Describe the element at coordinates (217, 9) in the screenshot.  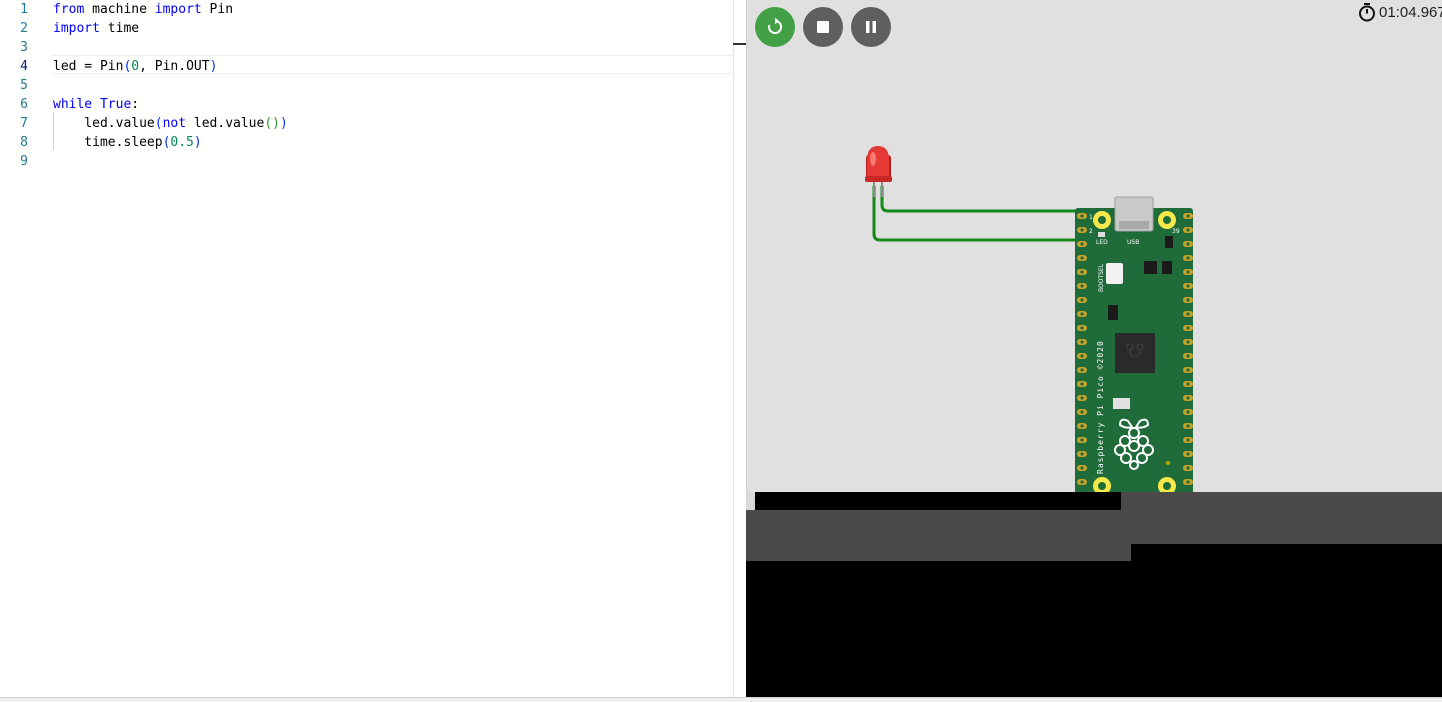
I see `code-token: Pin` at that location.